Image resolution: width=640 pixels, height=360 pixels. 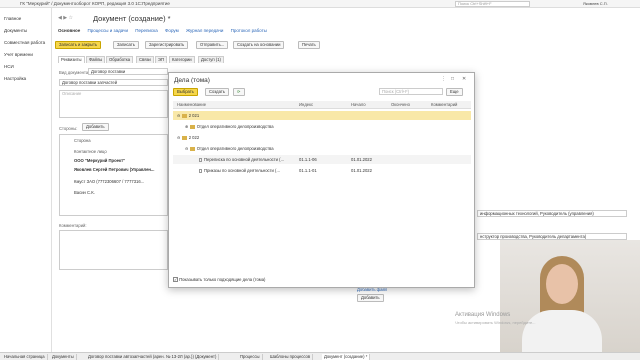 I want to click on nav-arrows-icon: ◀ ▶ ☆, so click(x=65, y=18).